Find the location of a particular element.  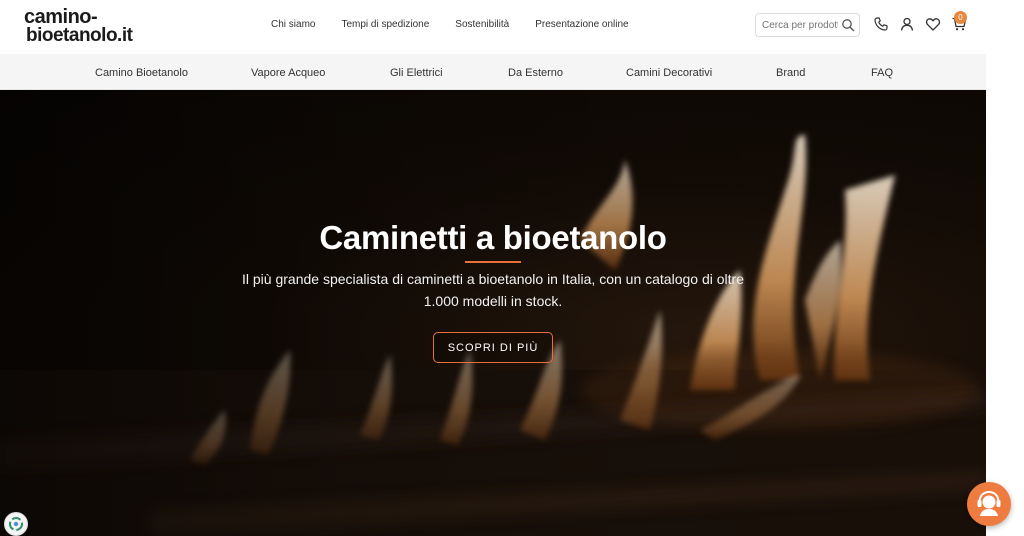

hero-title: Caminetti a bioetanolo is located at coordinates (493, 237).